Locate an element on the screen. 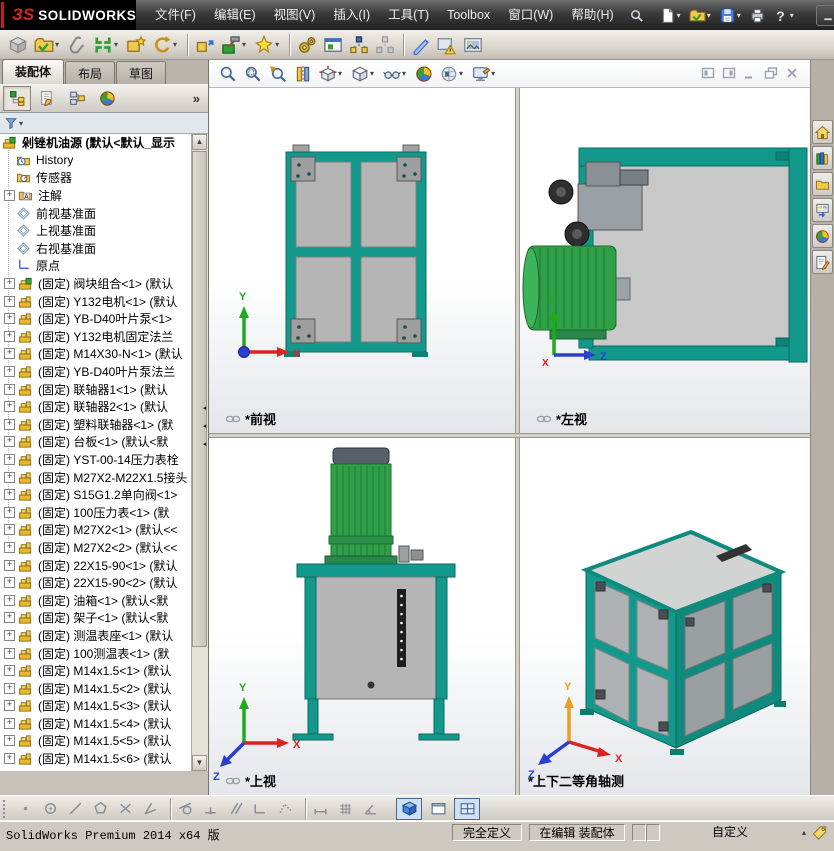 This screenshot has width=834, height=851. menu-item: Toolbox is located at coordinates (468, 15).